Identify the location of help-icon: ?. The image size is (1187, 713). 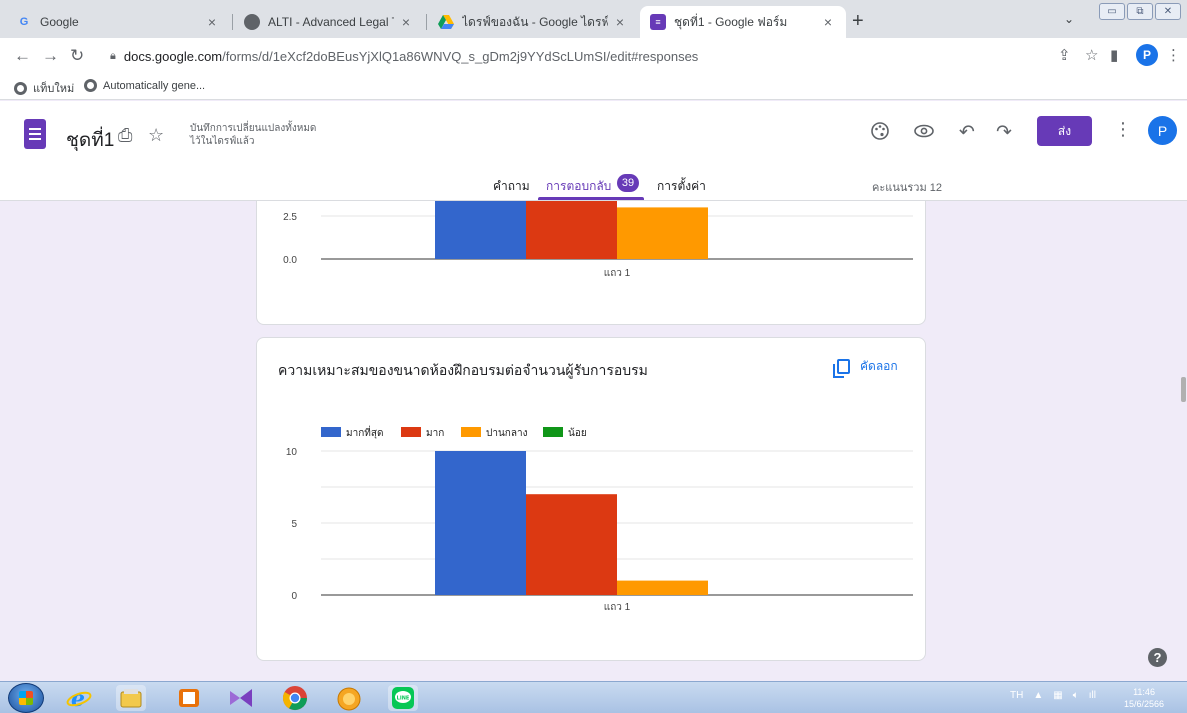
(1157, 657).